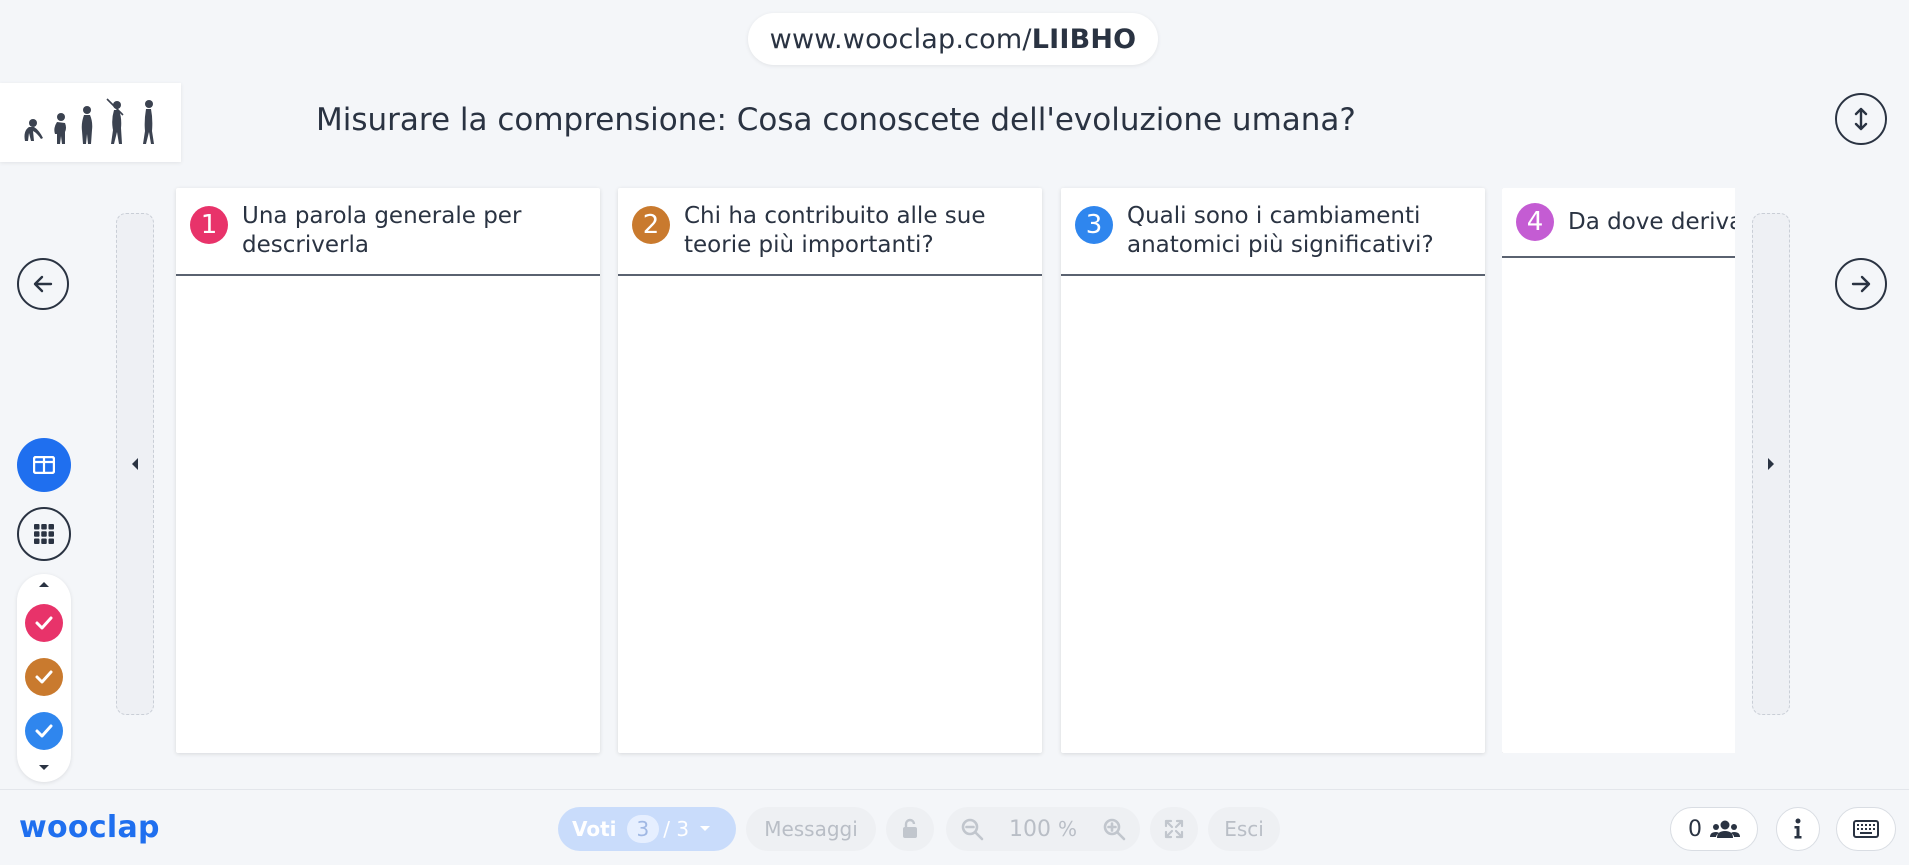  I want to click on evolution-image, so click(89, 120).